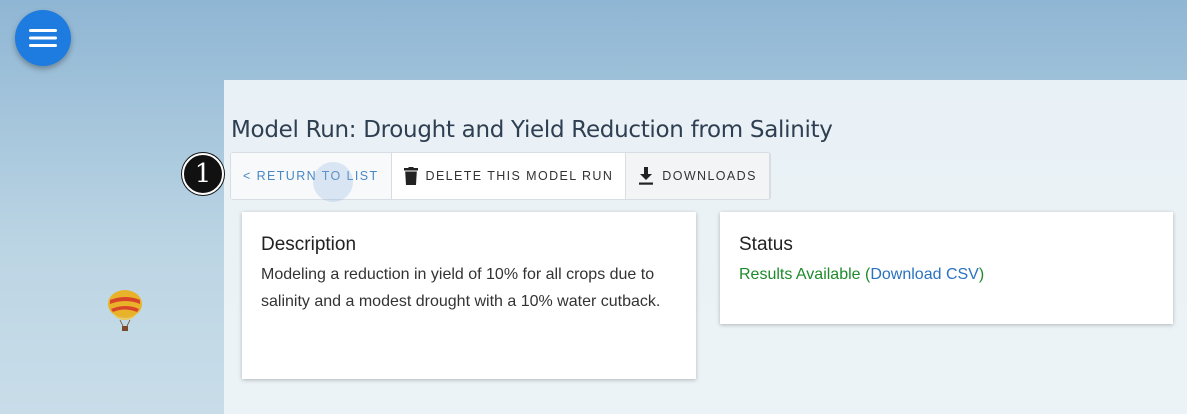 This screenshot has height=414, width=1187. What do you see at coordinates (766, 244) in the screenshot?
I see `status-heading: Status` at bounding box center [766, 244].